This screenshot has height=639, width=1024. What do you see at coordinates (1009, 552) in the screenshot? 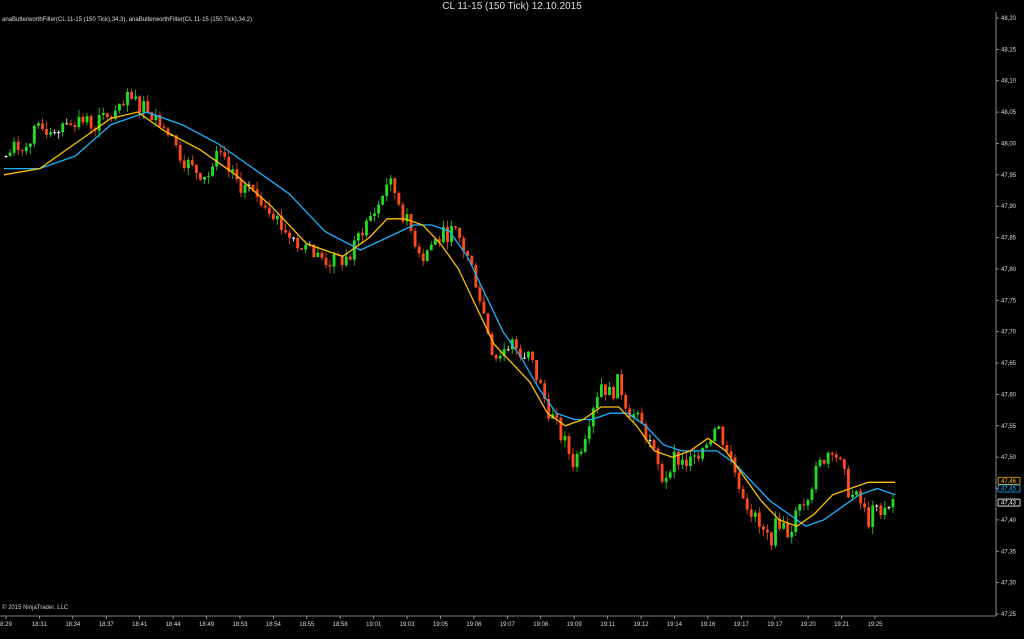
I see `y-tick-label: 47,35` at bounding box center [1009, 552].